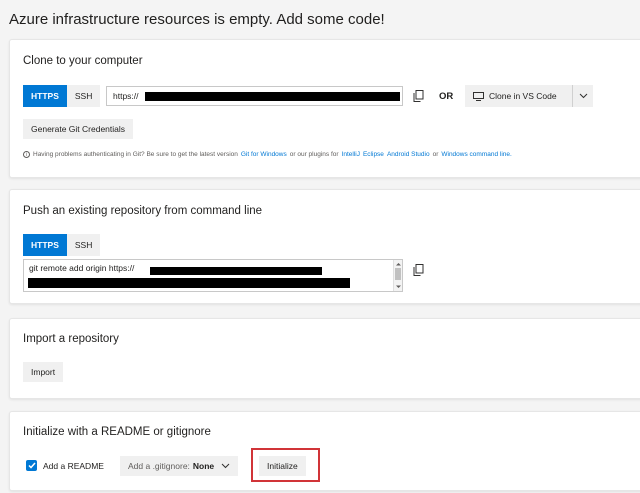 Image resolution: width=640 pixels, height=493 pixels. Describe the element at coordinates (159, 466) in the screenshot. I see `gitignore-prefix: Add a .gitignore:` at that location.